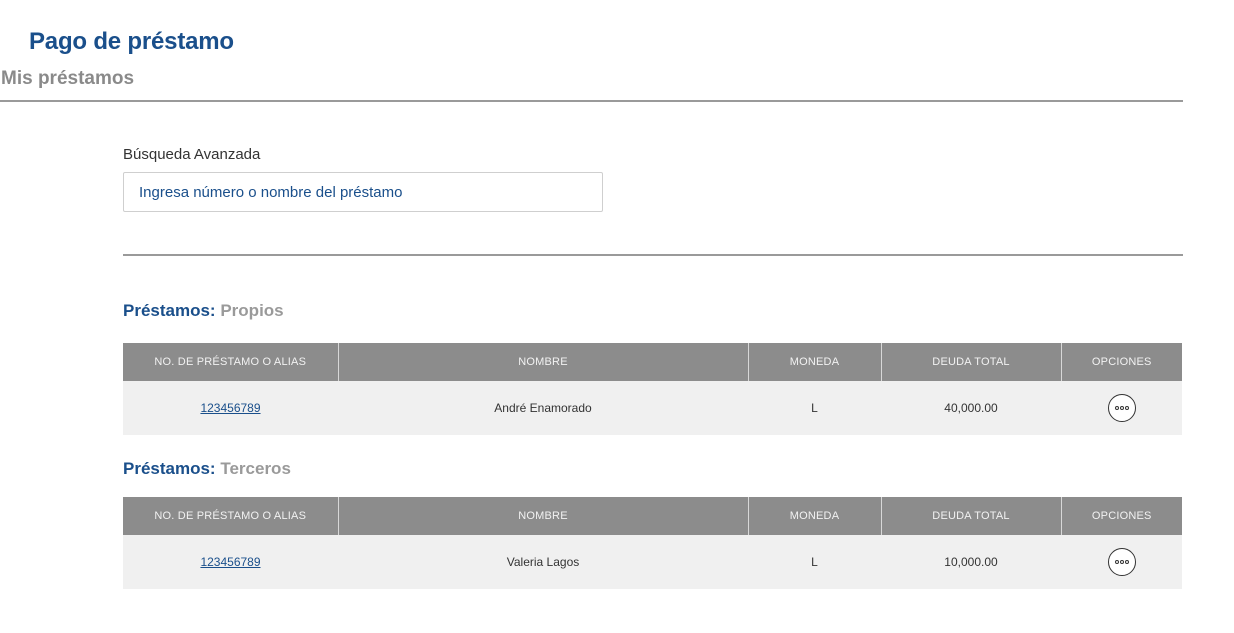  What do you see at coordinates (543, 408) in the screenshot?
I see `cell-name: André Enamorado` at bounding box center [543, 408].